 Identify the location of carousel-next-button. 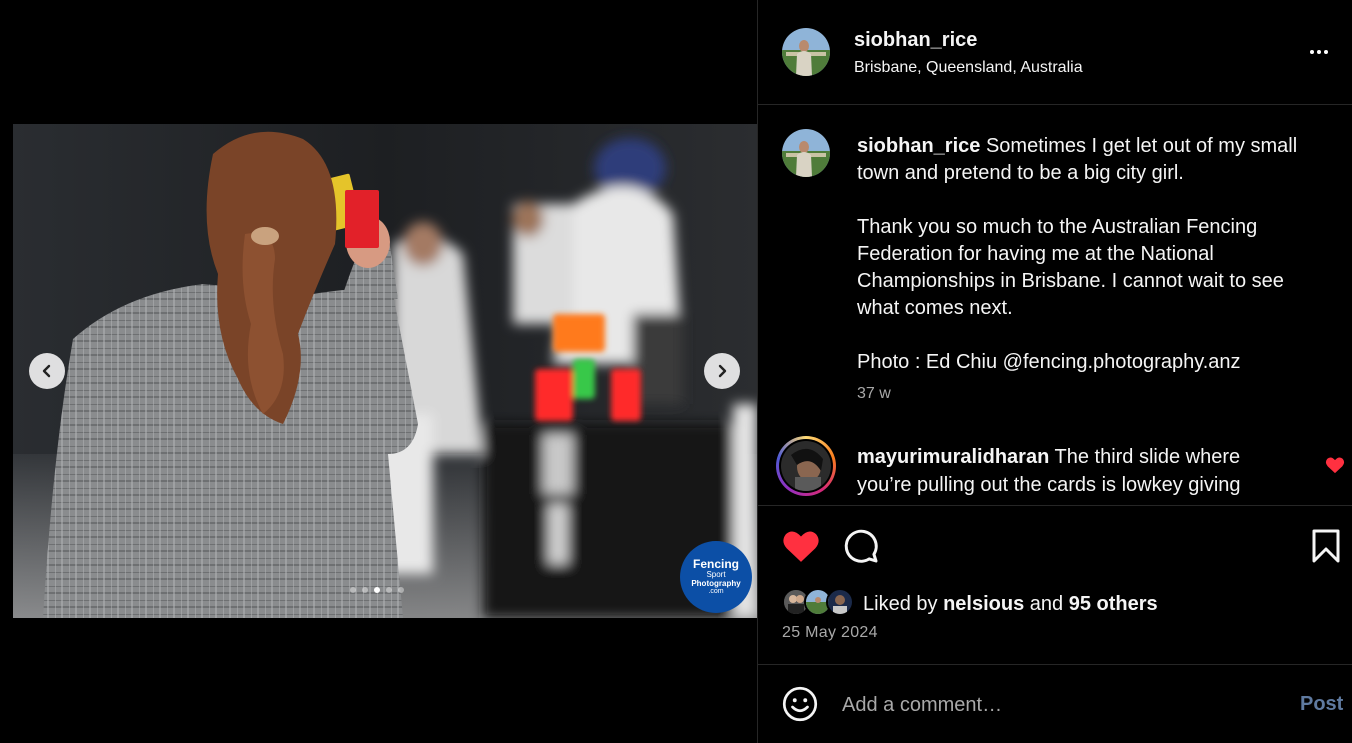
(722, 371).